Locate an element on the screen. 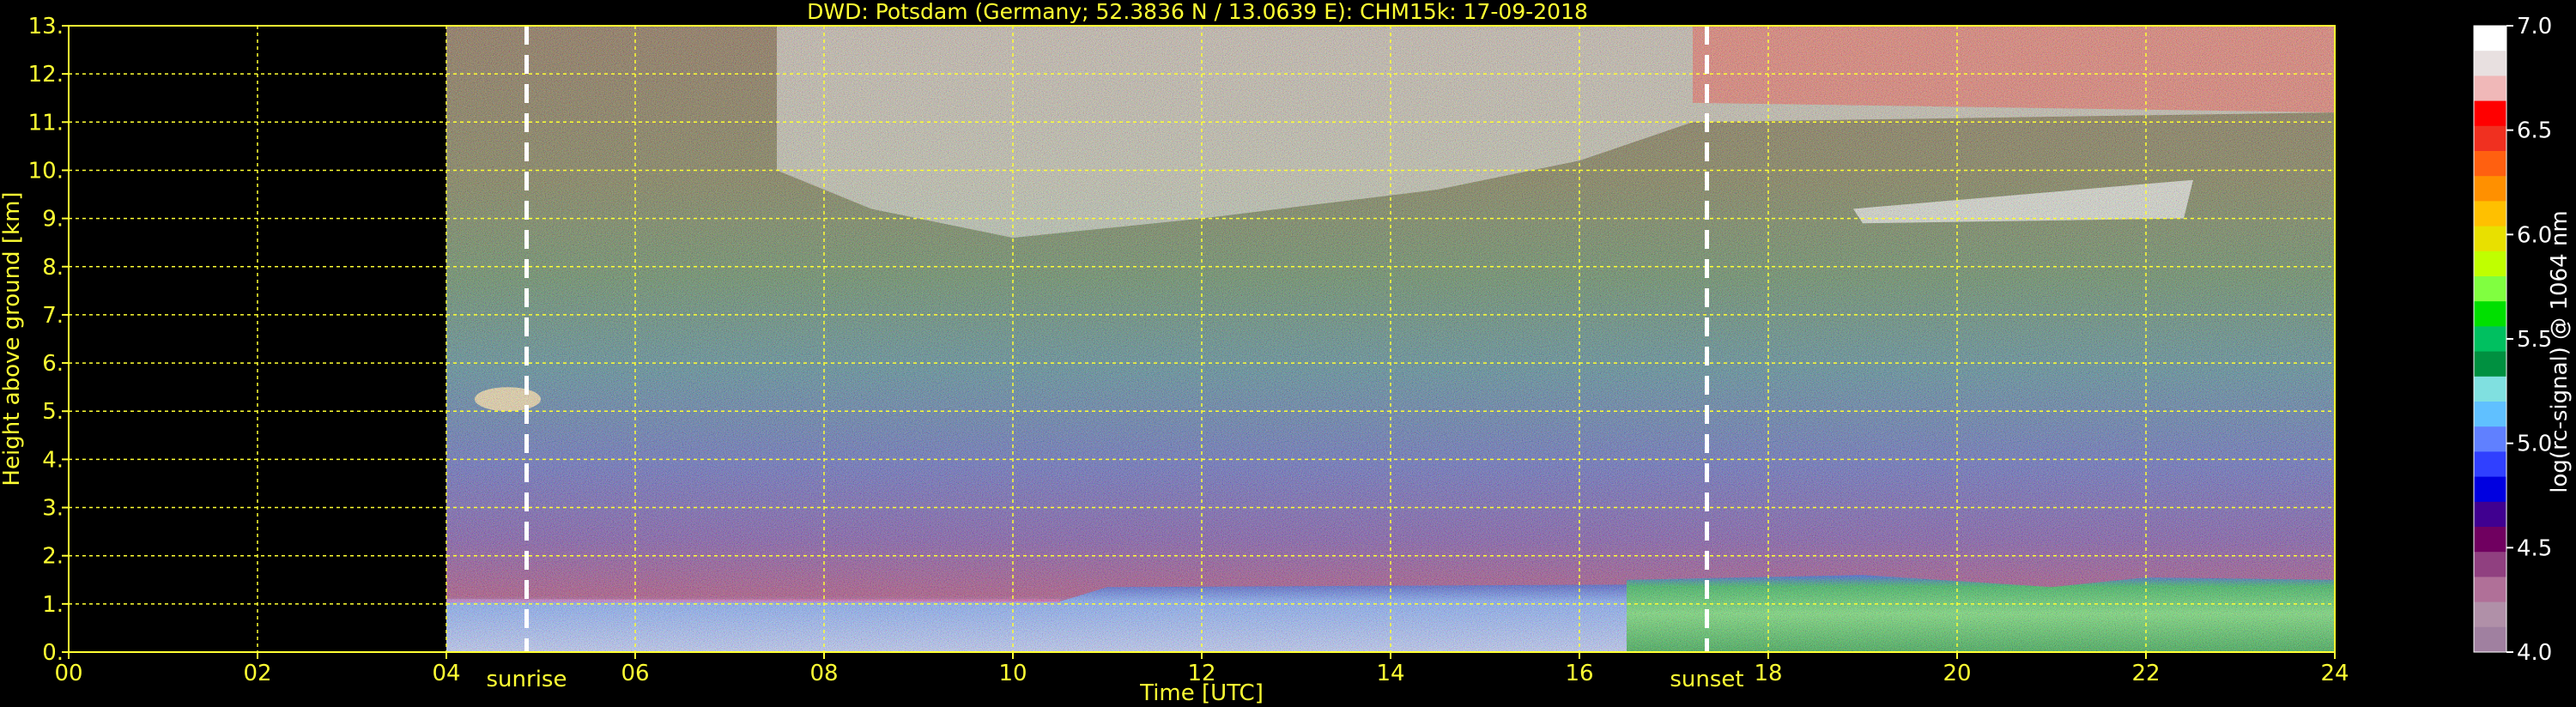 The image size is (2576, 707). y-tick-label: 6. is located at coordinates (53, 364).